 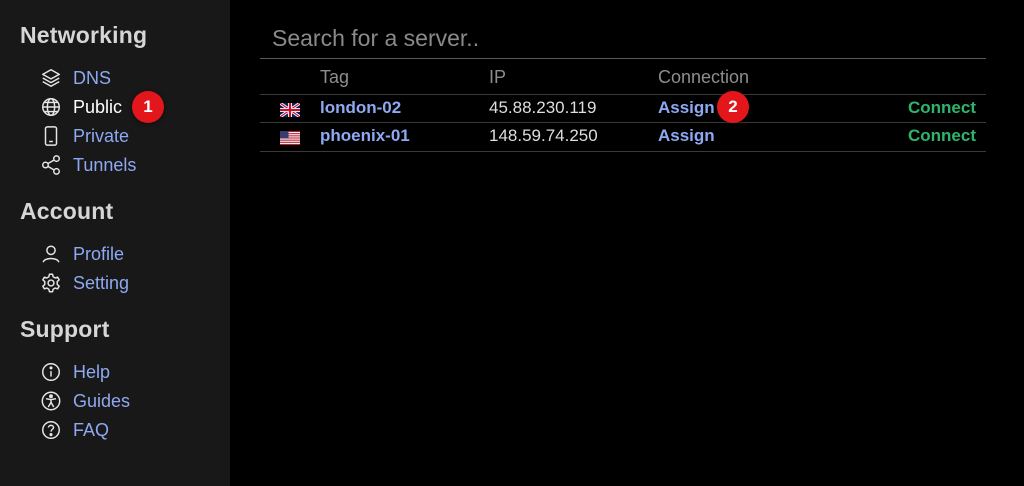 I want to click on user-icon, so click(x=51, y=254).